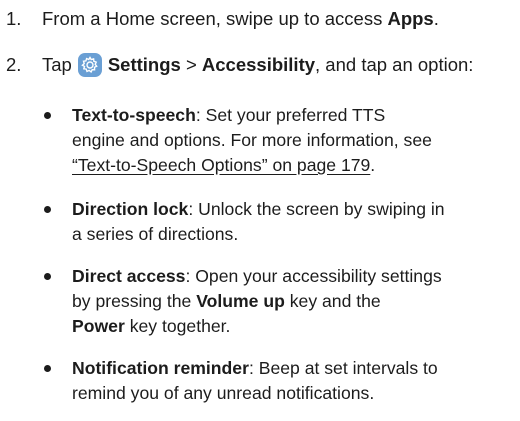 The height and width of the screenshot is (421, 520). I want to click on step-number: 2., so click(14, 64).